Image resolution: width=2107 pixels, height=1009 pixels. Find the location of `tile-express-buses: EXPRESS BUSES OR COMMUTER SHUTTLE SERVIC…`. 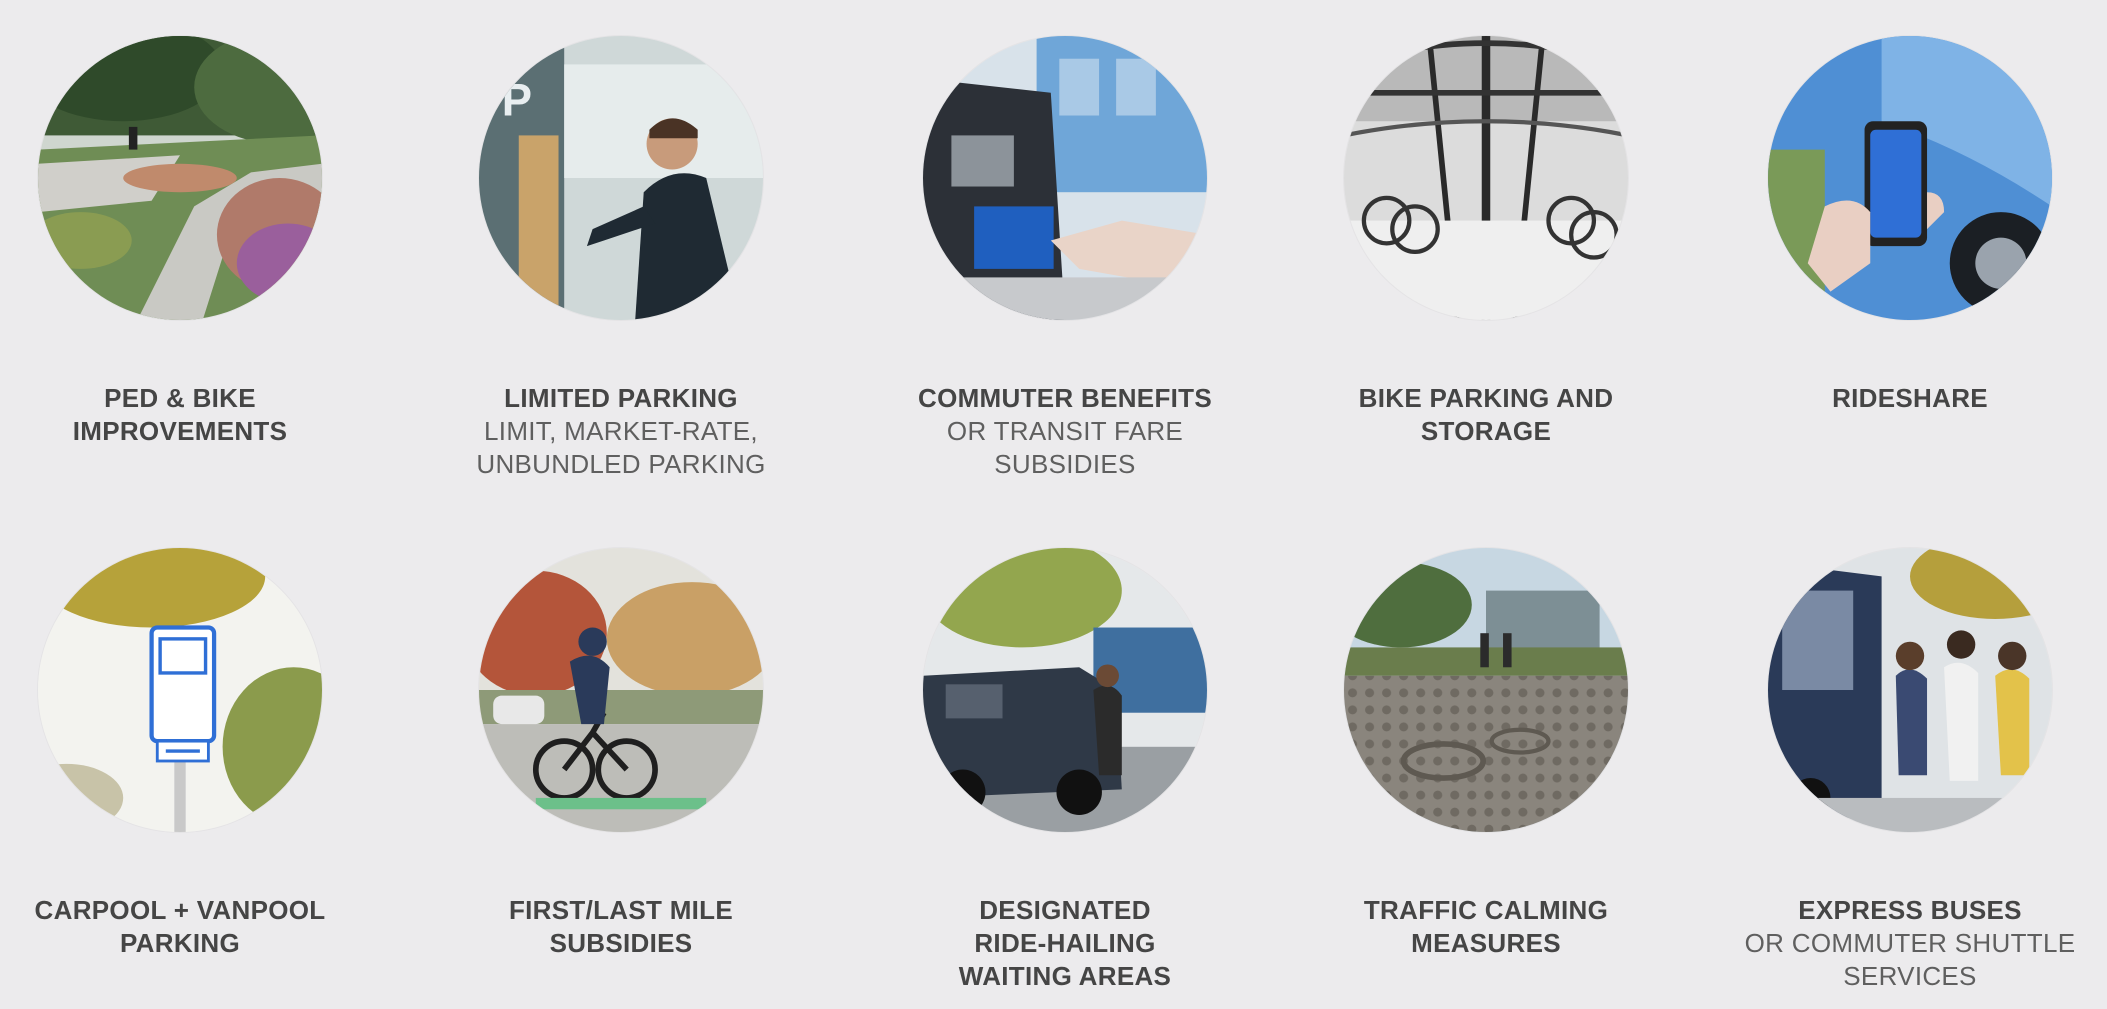

tile-express-buses: EXPRESS BUSES OR COMMUTER SHUTTLE SERVIC… is located at coordinates (1903, 769).